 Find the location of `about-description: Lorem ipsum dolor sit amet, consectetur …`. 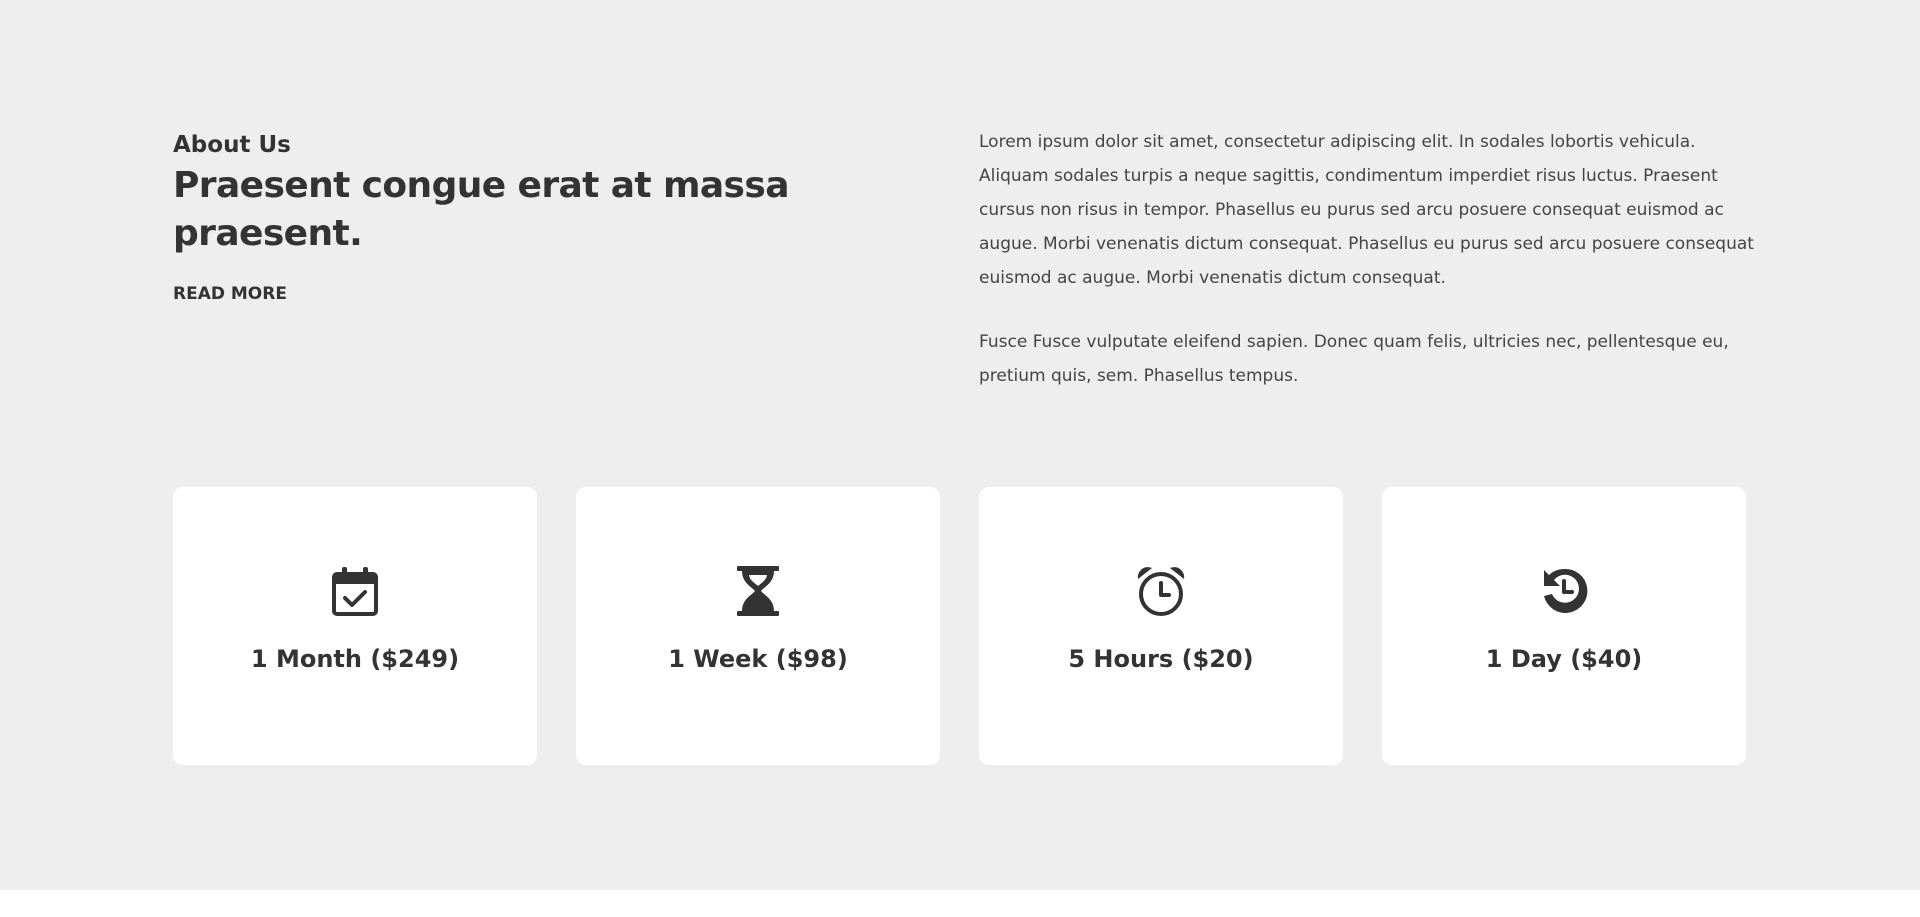

about-description: Lorem ipsum dolor sit amet, consectetur … is located at coordinates (1369, 274).